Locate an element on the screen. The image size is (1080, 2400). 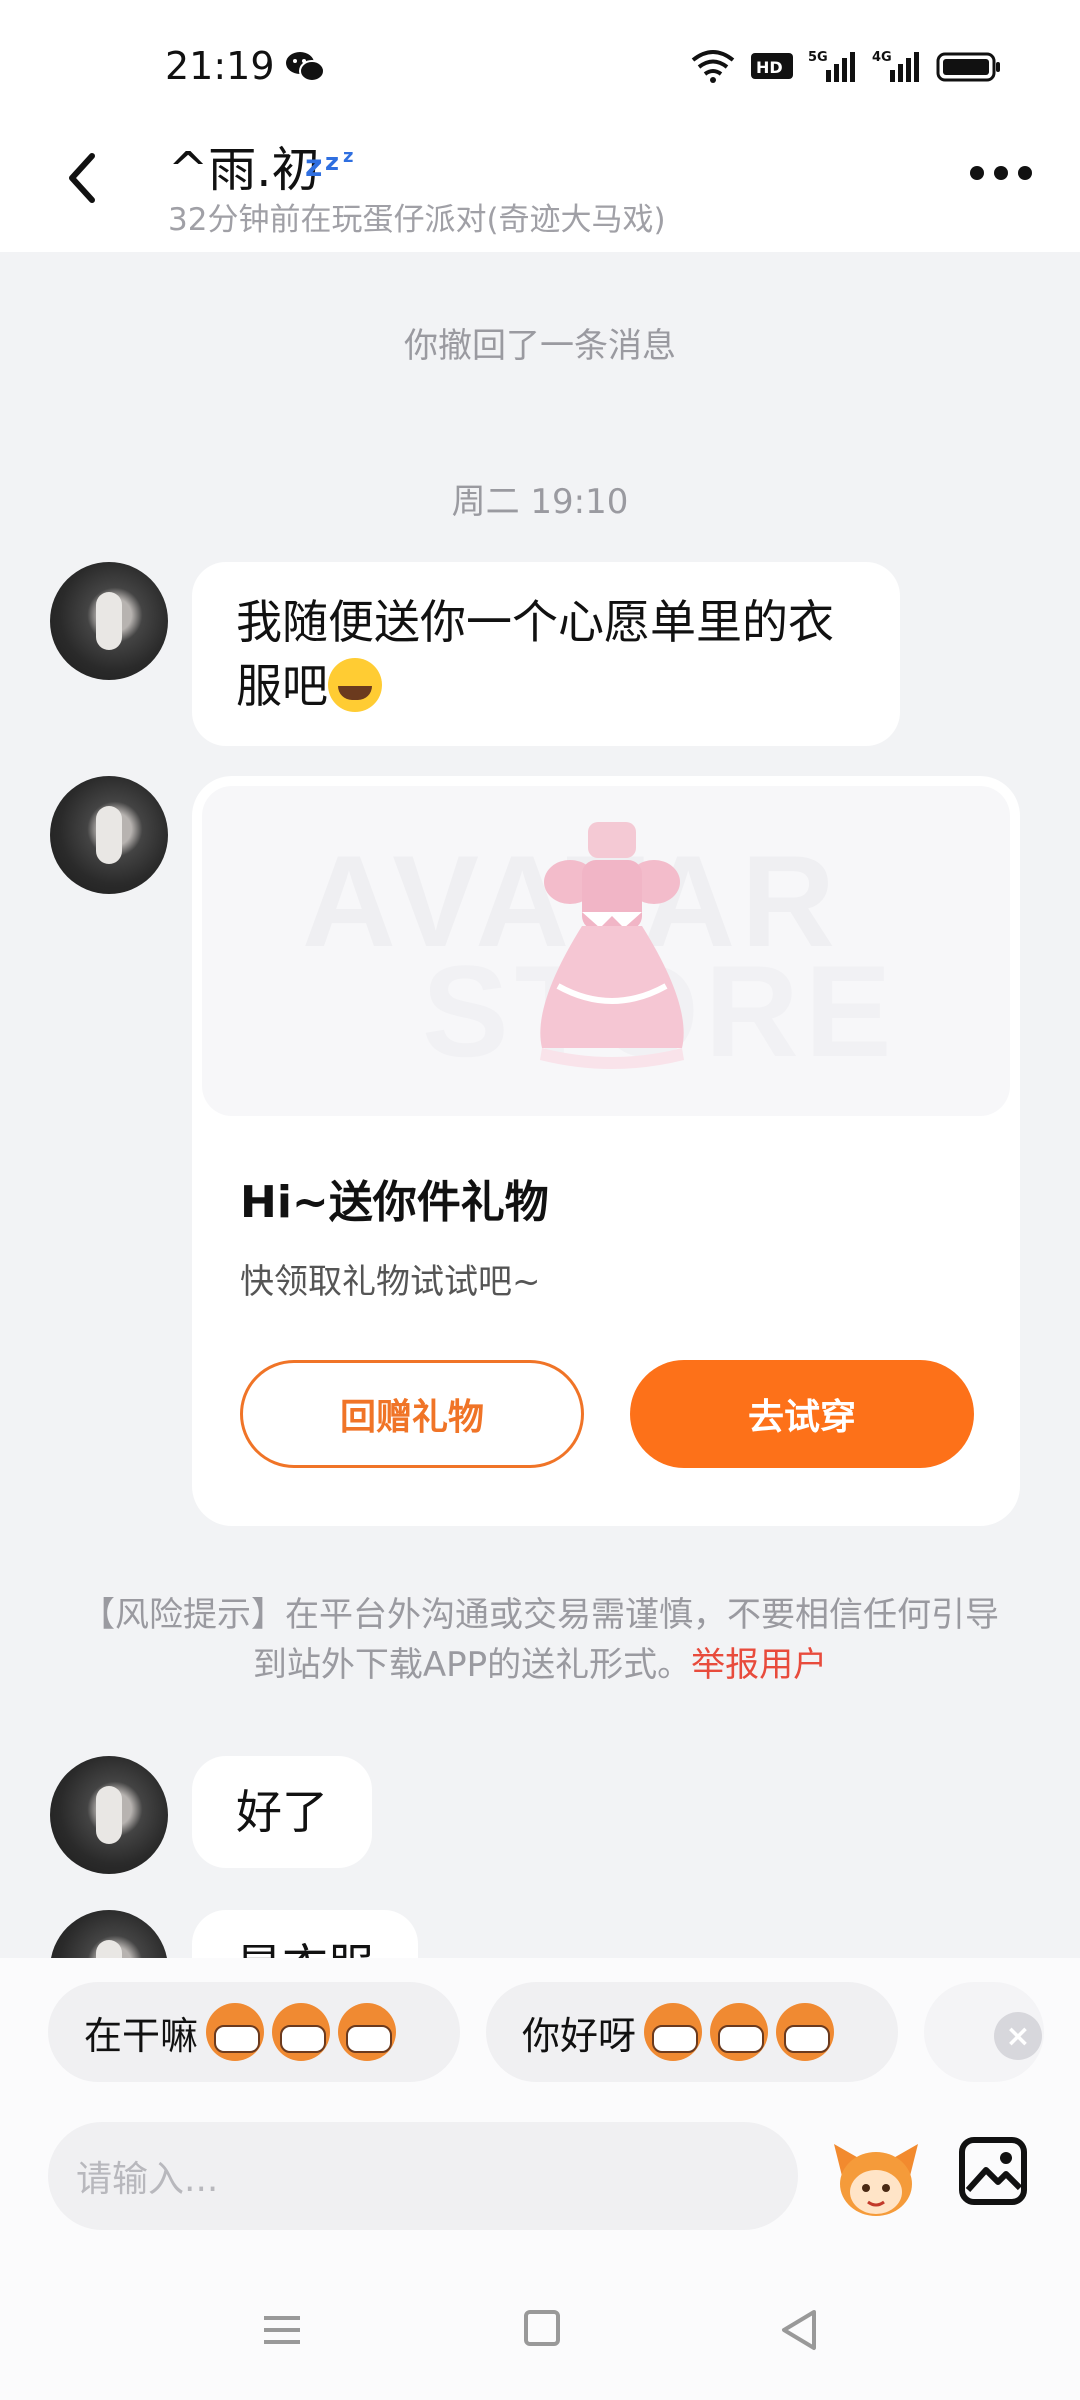
gift-image: AVATAR STORE is located at coordinates (606, 951).